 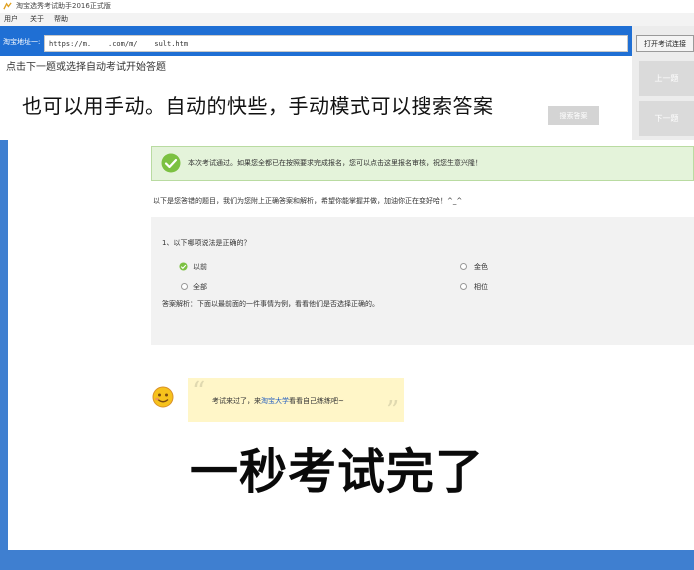 I want to click on option-c-label: 全部, so click(x=200, y=287).